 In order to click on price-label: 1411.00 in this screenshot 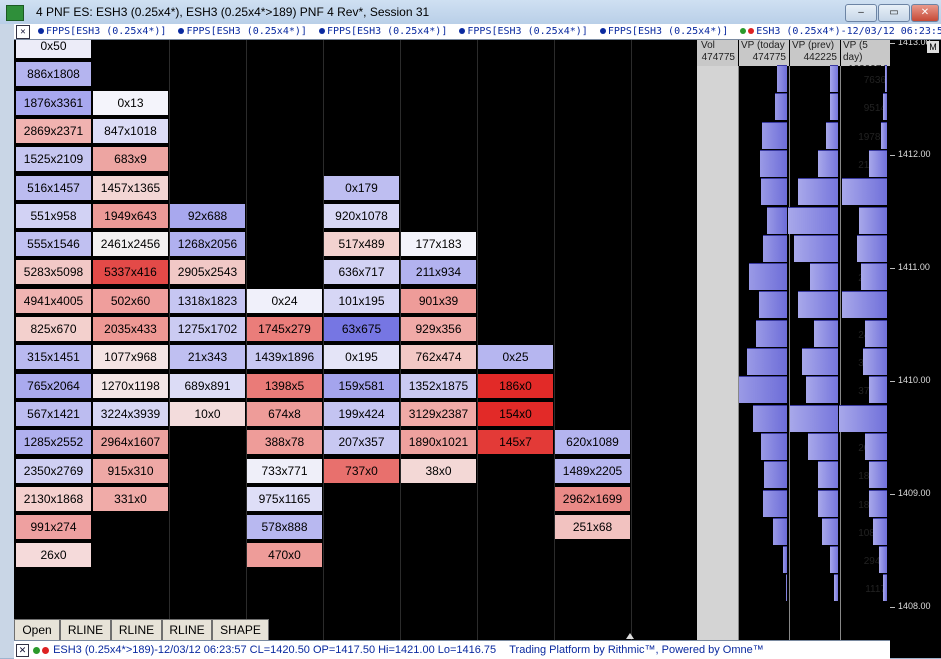, I will do `click(914, 267)`.